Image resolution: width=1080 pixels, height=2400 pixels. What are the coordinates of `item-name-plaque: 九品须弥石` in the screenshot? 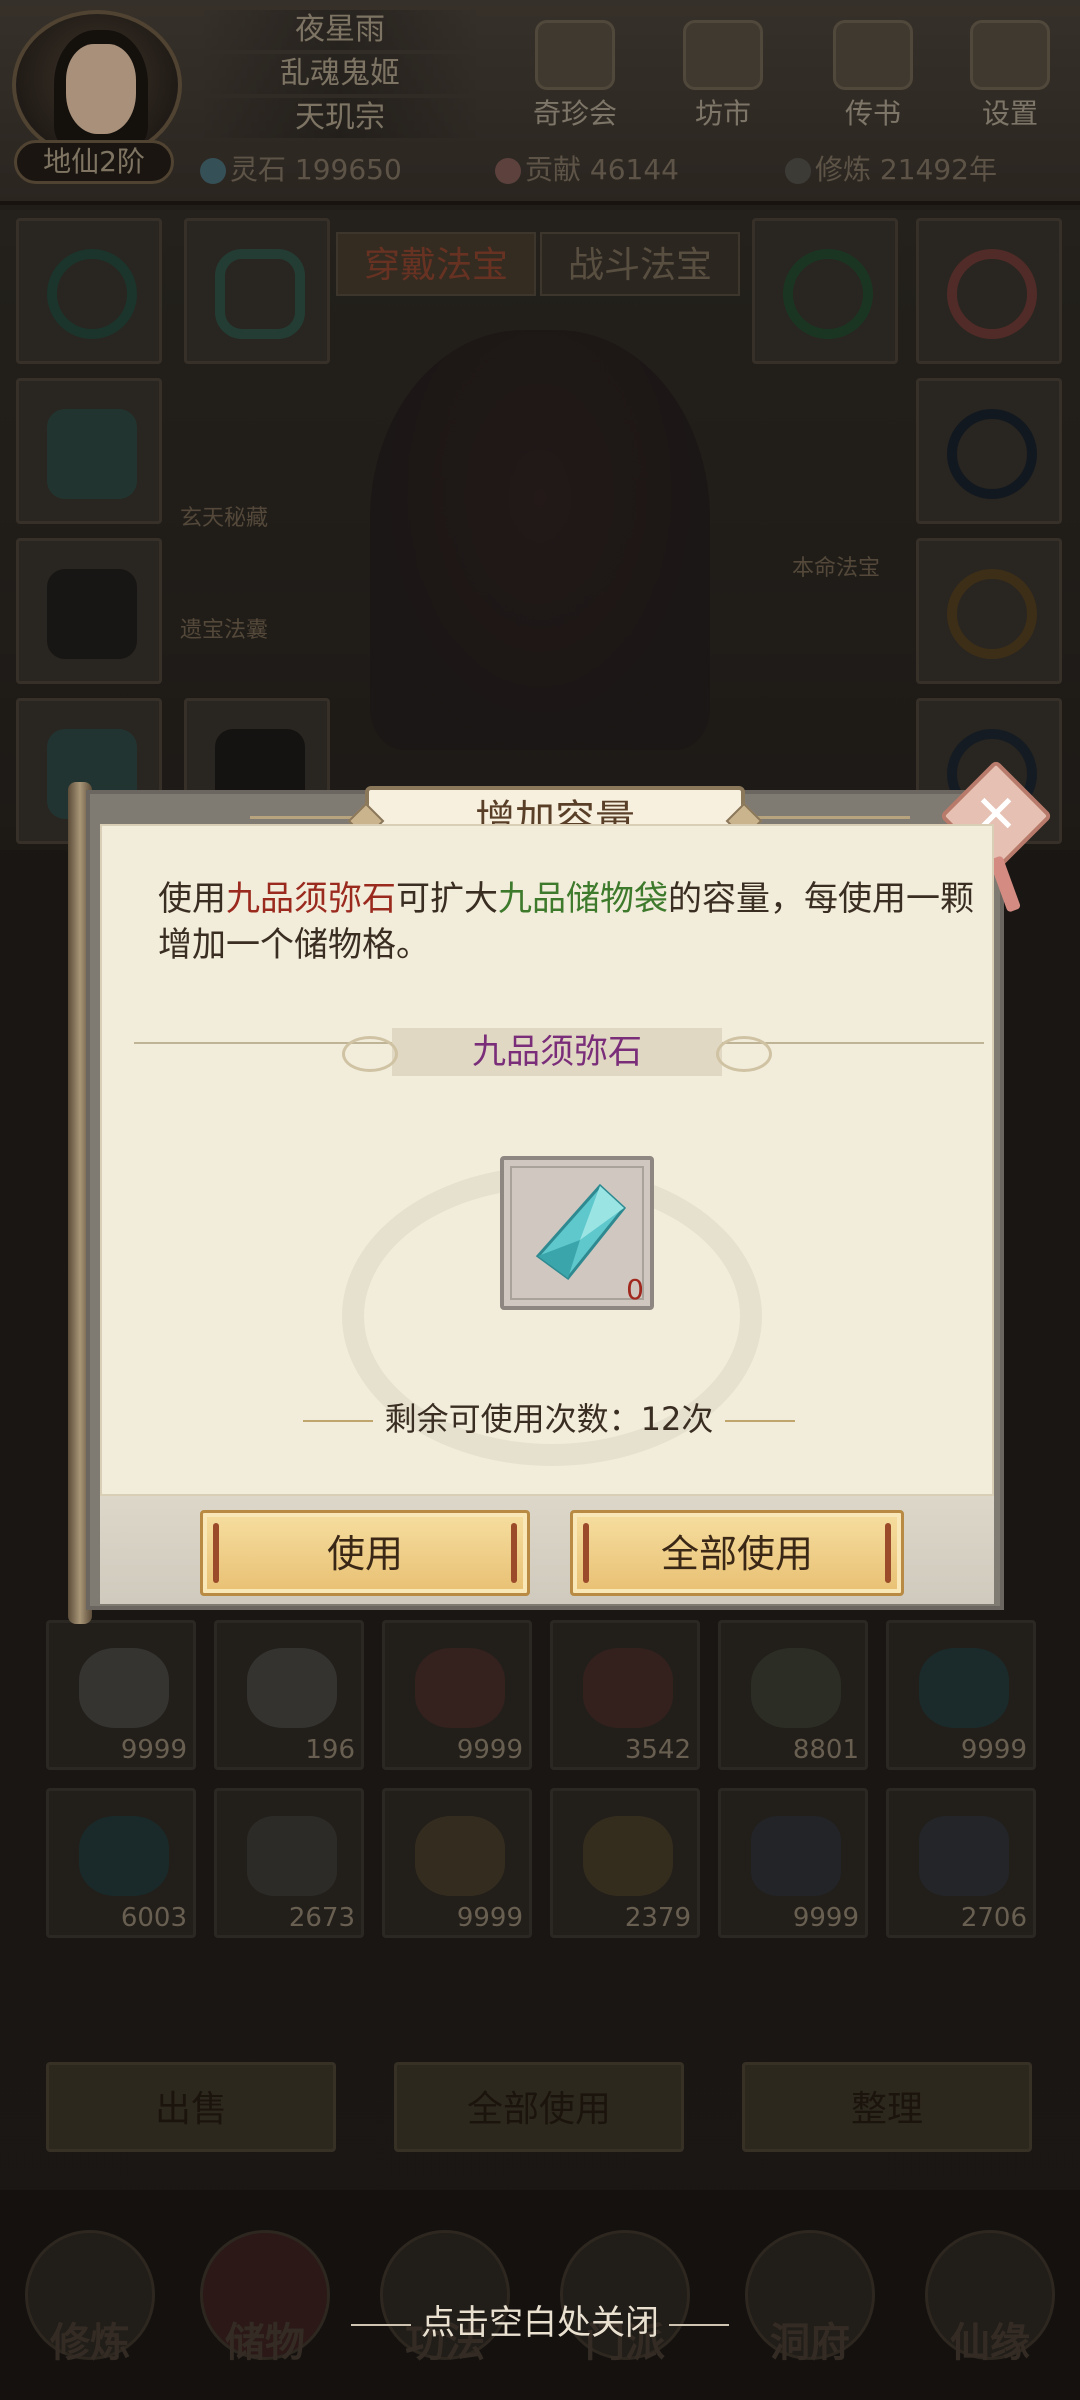 It's located at (557, 1052).